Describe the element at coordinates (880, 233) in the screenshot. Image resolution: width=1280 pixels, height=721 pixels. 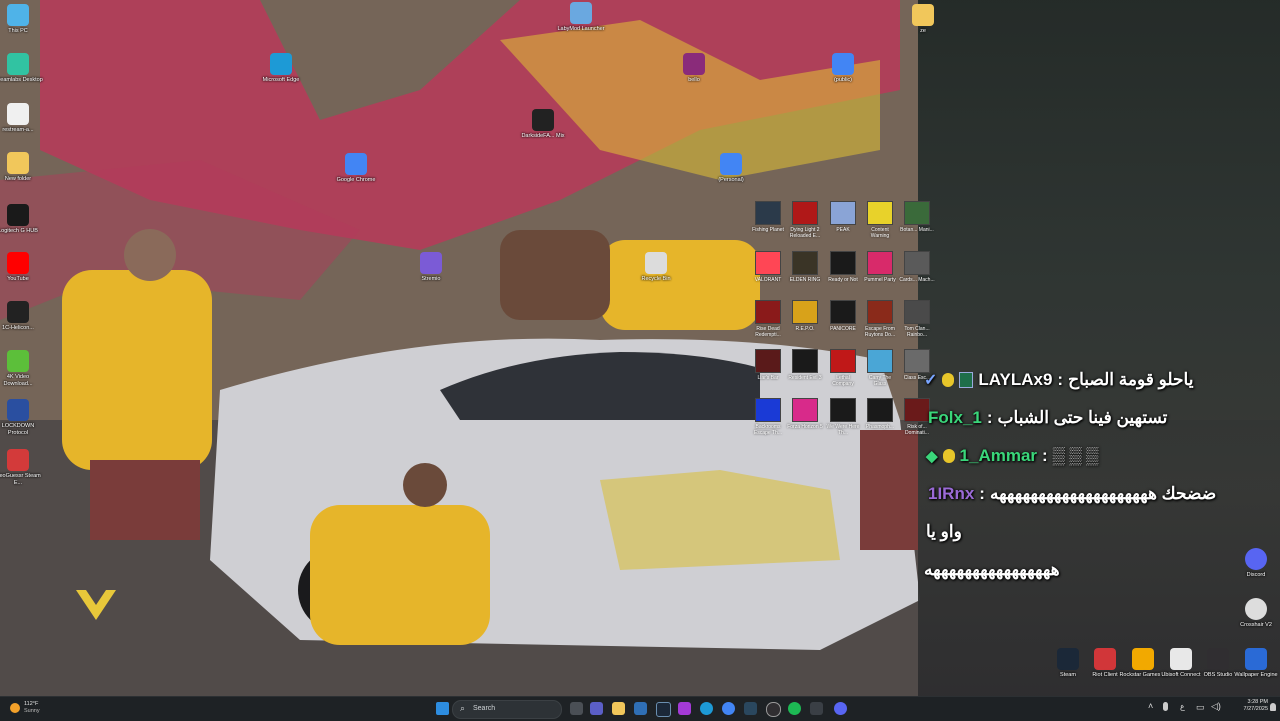
I see `icon-label: Content Warning` at that location.